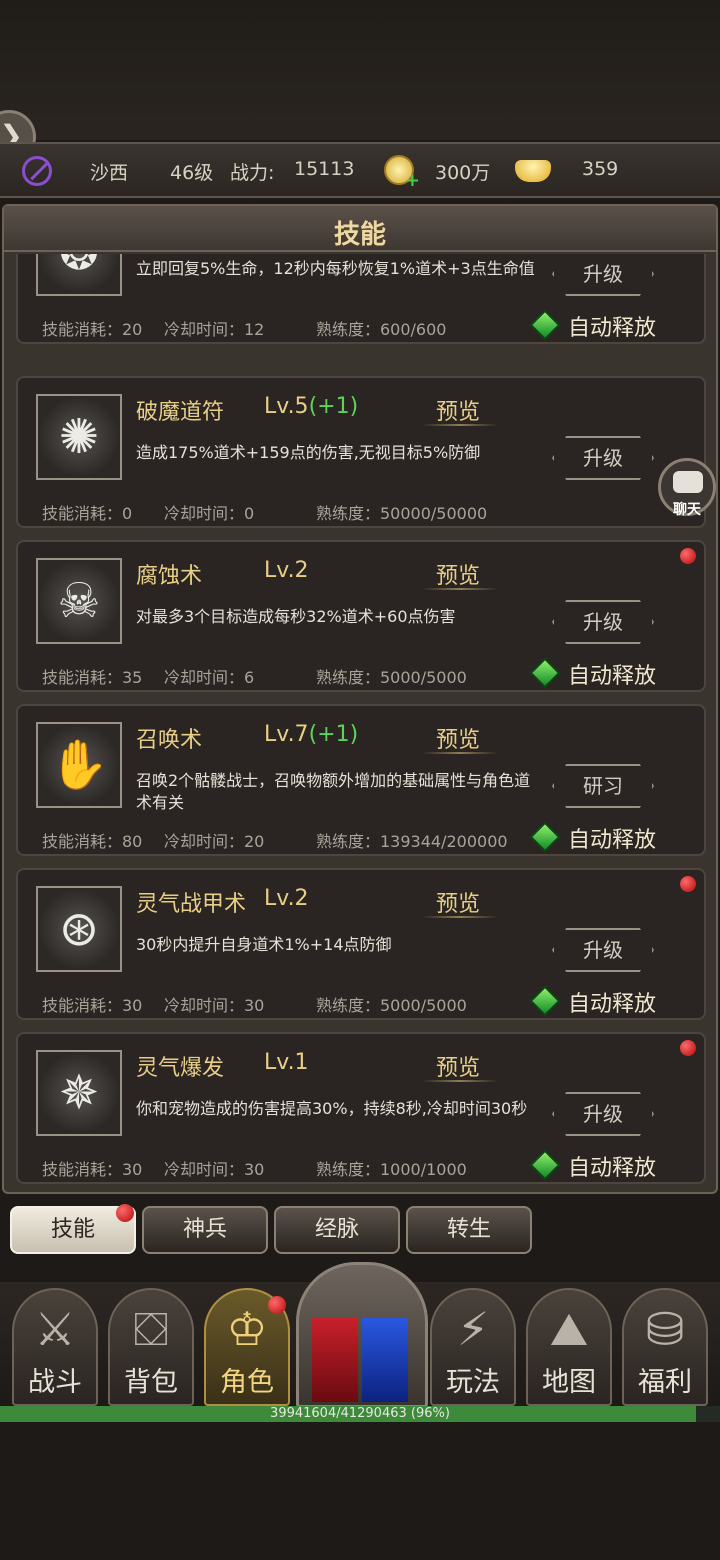 This screenshot has height=1560, width=720. What do you see at coordinates (247, 1382) in the screenshot?
I see `nav-label: 角色` at bounding box center [247, 1382].